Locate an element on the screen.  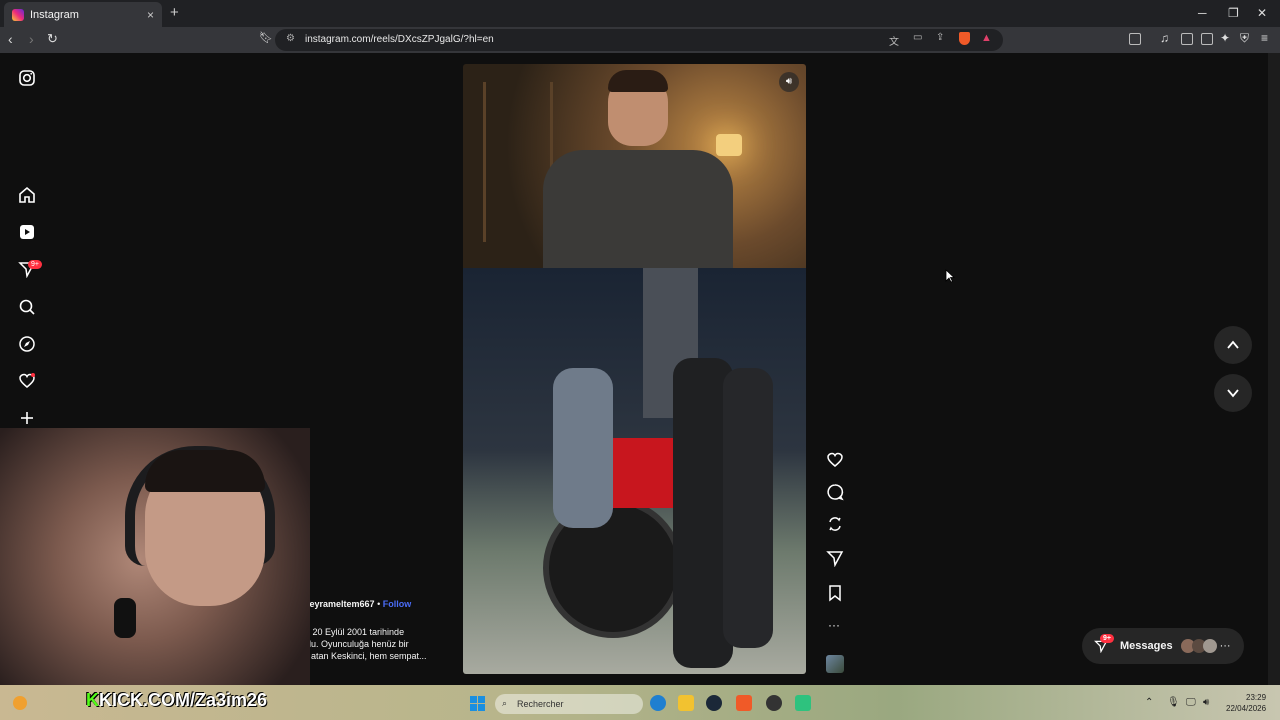
site-info-icon: ⚙︎ is located at coordinates (290, 38).